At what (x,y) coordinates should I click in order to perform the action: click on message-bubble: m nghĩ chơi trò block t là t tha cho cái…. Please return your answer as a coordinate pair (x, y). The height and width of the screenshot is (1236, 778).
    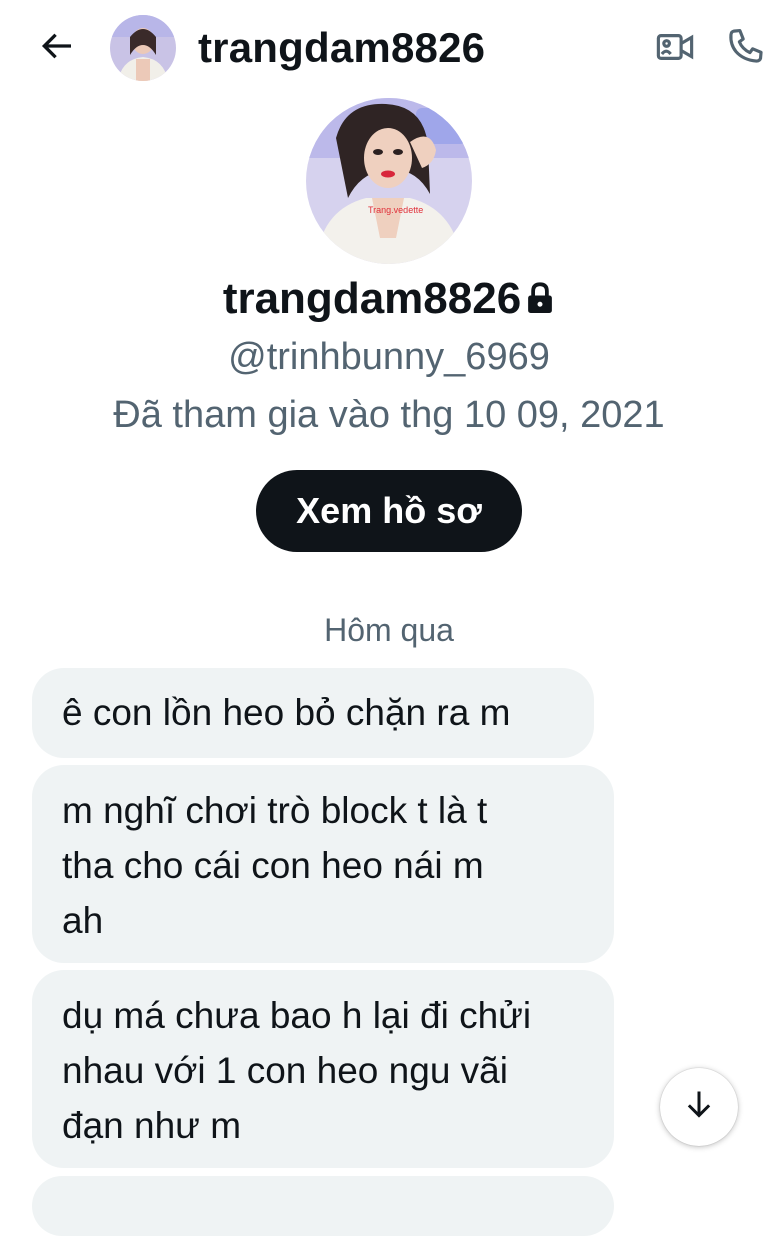
    Looking at the image, I should click on (323, 864).